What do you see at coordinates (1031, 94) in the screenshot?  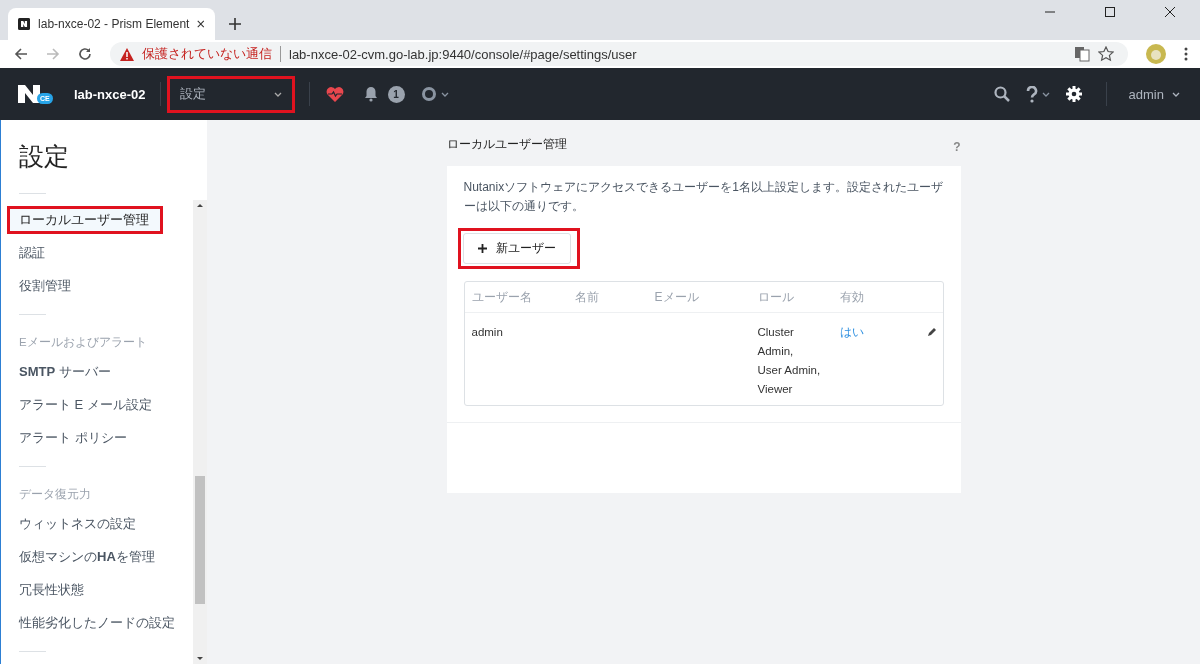 I see `question-icon` at bounding box center [1031, 94].